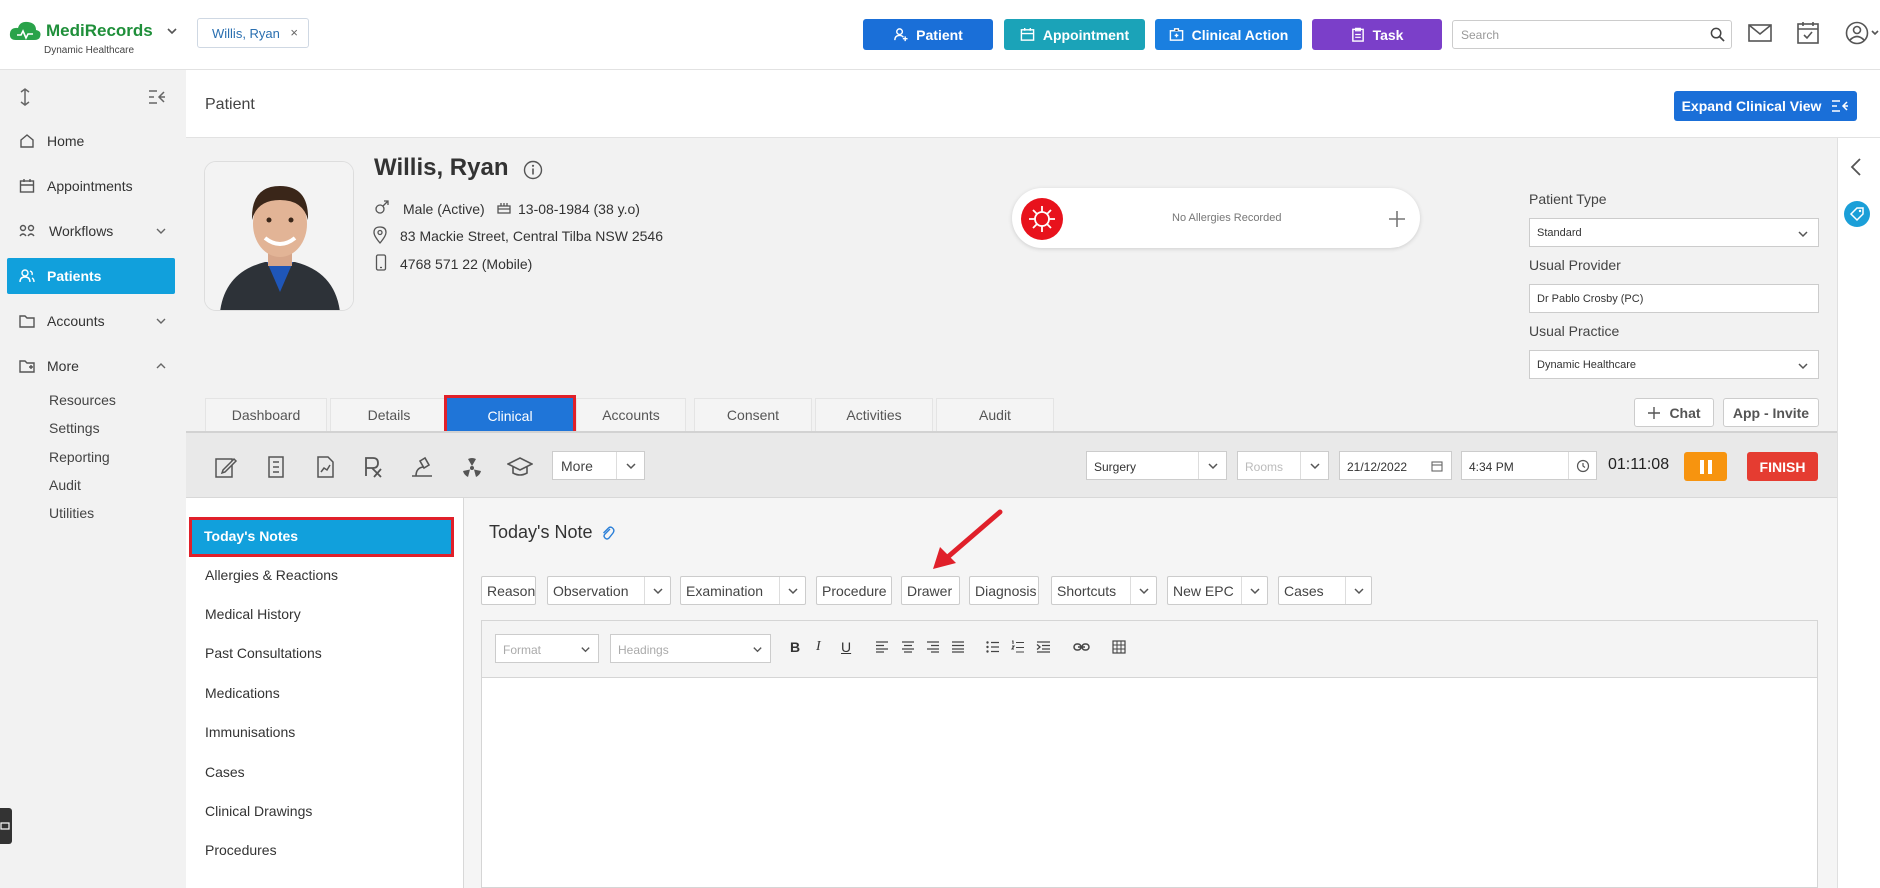 The width and height of the screenshot is (1880, 888). Describe the element at coordinates (1437, 466) in the screenshot. I see `calendar-icon` at that location.